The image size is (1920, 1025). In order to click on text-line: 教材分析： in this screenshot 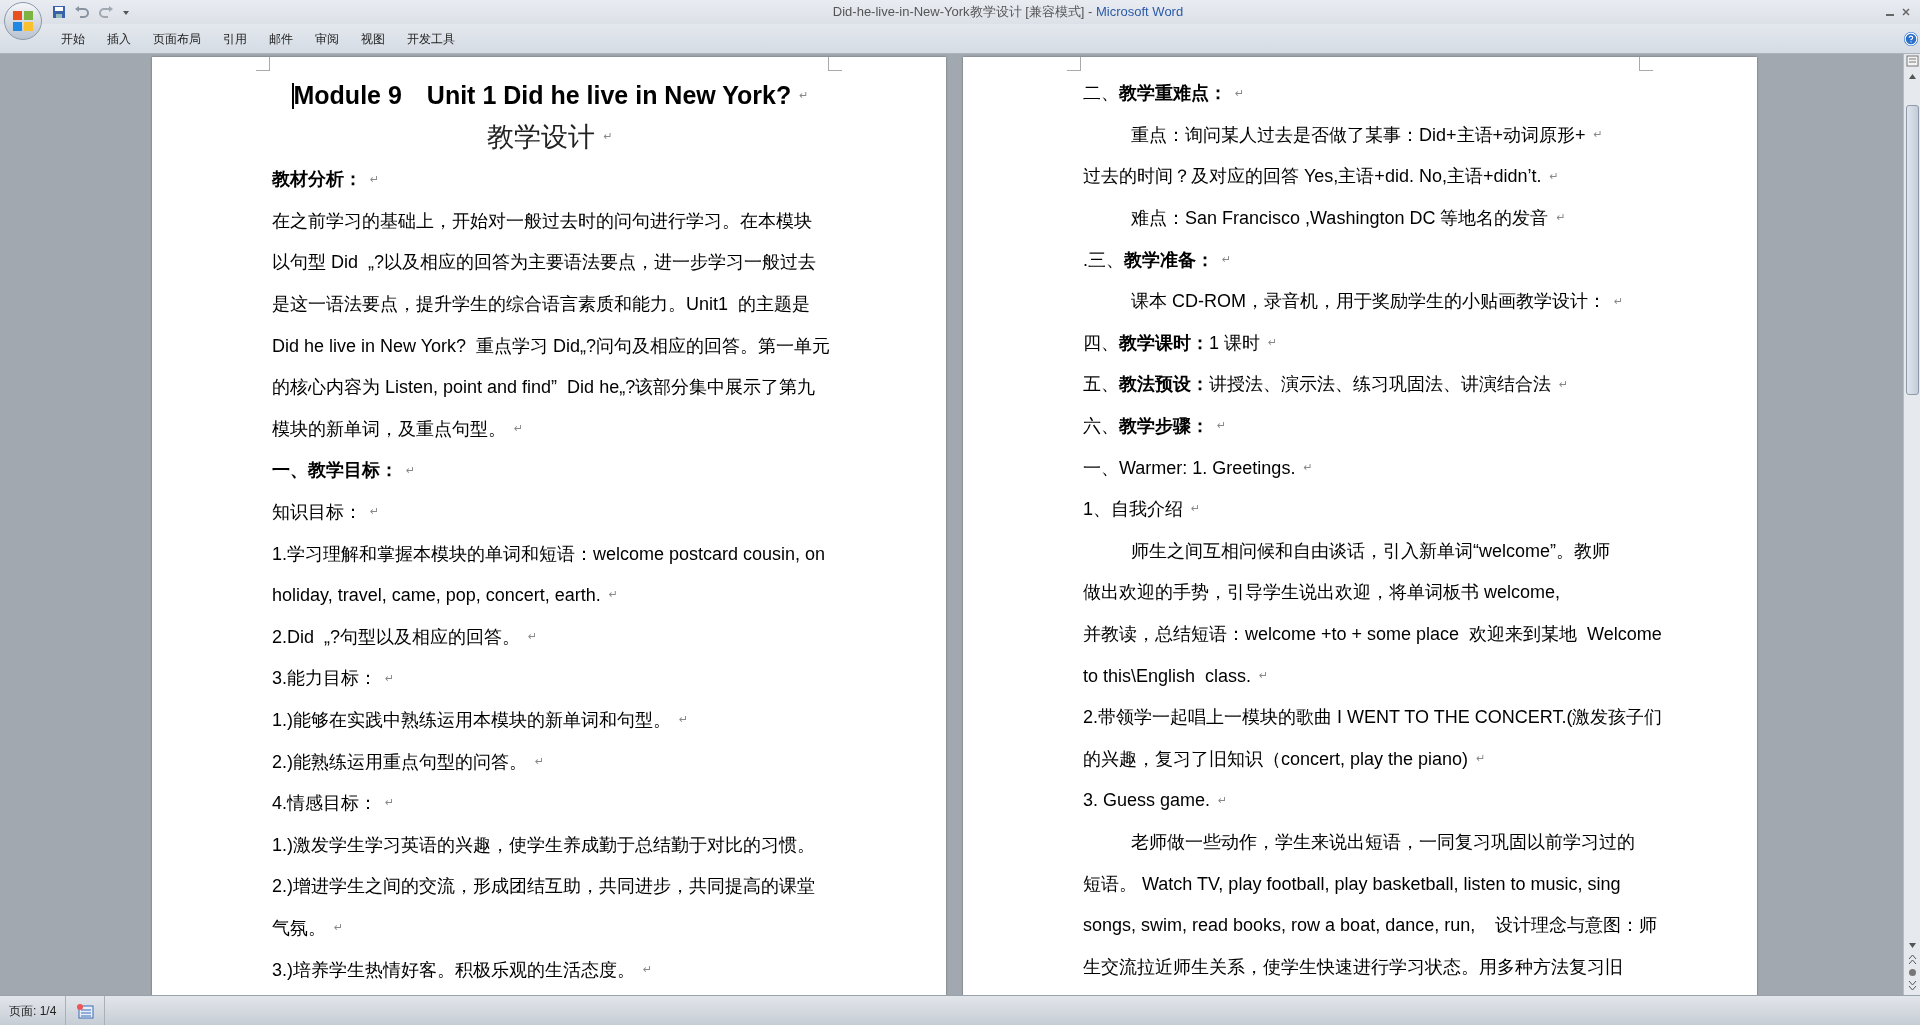, I will do `click(317, 180)`.